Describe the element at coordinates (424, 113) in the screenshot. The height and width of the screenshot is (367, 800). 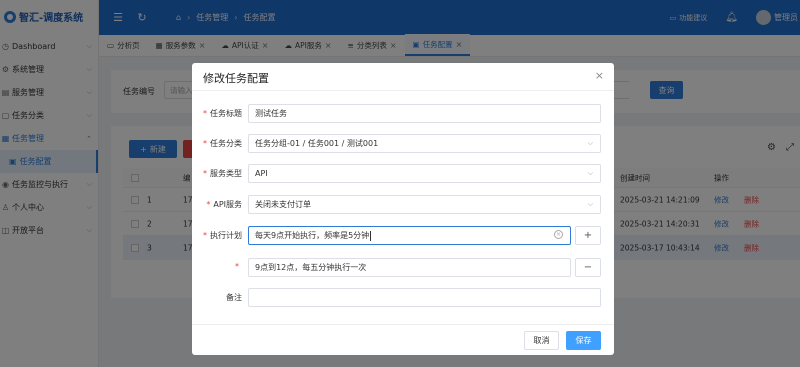
I see `task-title-input: 测试任务` at that location.